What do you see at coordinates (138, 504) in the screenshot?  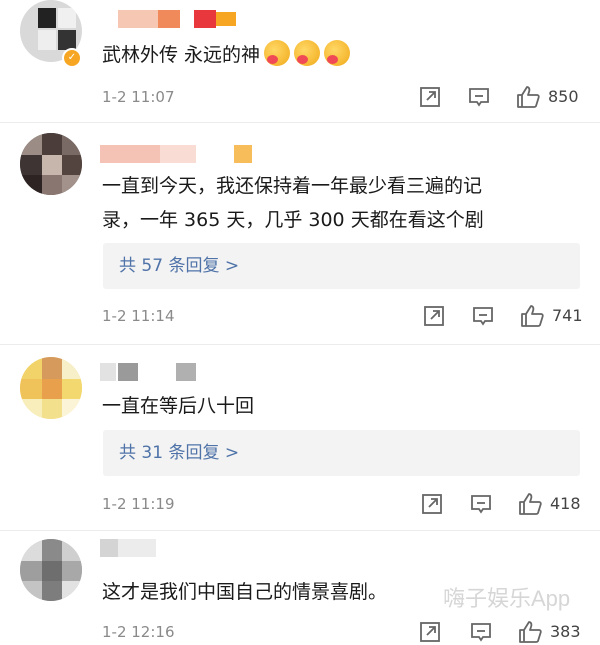 I see `comment-time: 1-2 11:19` at bounding box center [138, 504].